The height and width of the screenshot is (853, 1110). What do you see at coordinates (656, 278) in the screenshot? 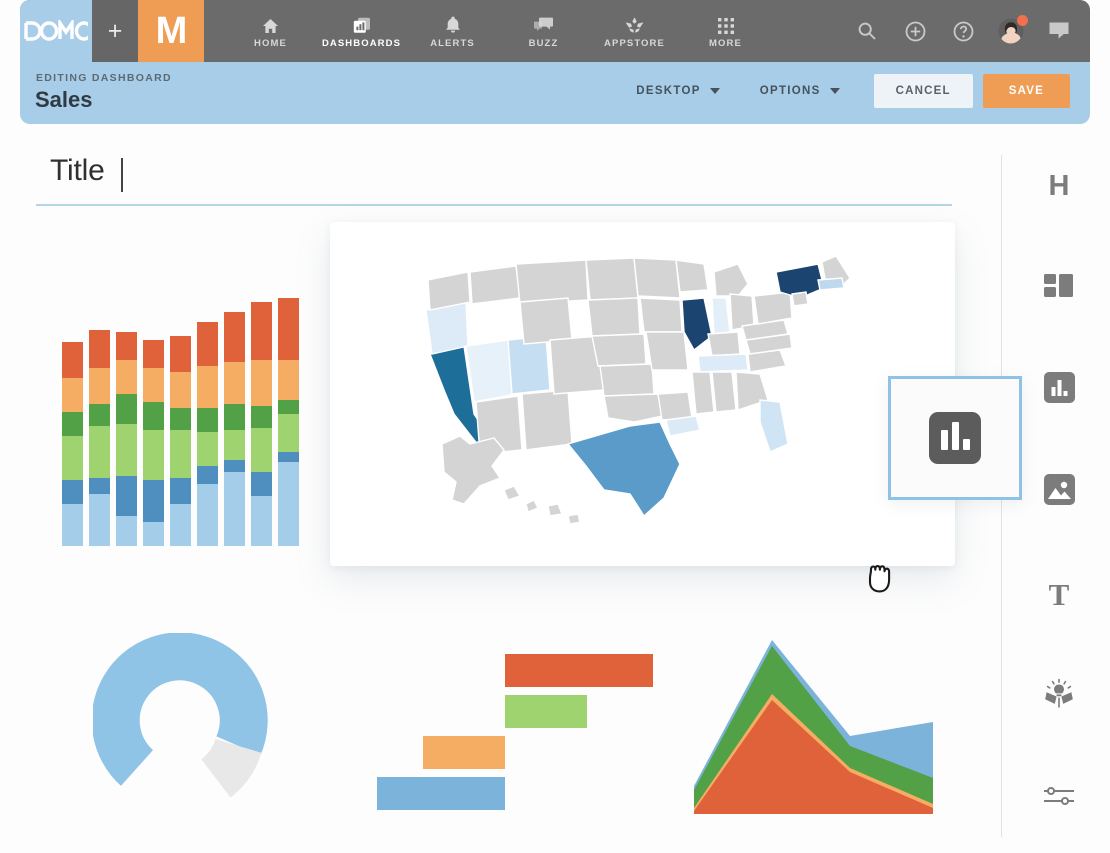
I see `state-minnesota` at bounding box center [656, 278].